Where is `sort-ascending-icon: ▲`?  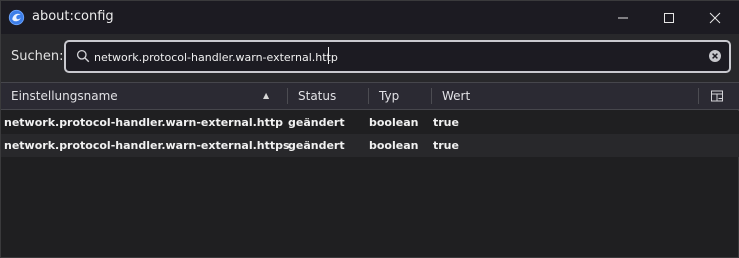
sort-ascending-icon: ▲ is located at coordinates (266, 96).